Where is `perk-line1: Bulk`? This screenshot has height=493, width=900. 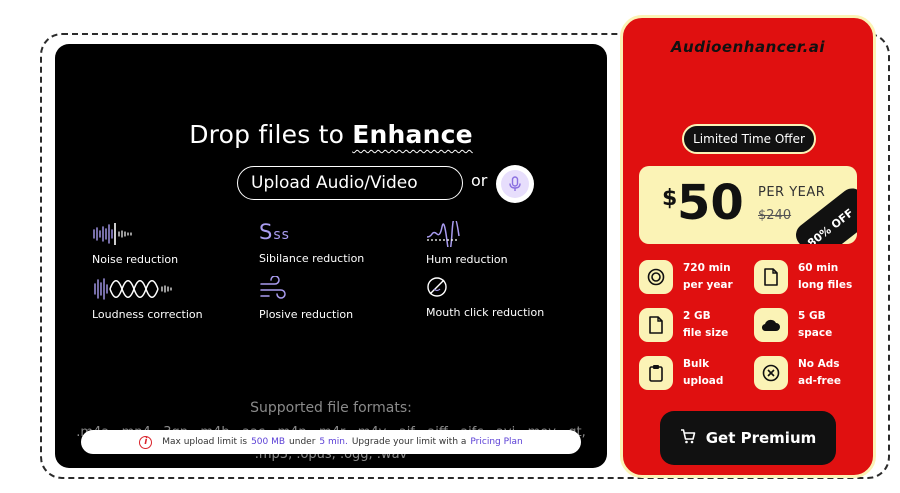 perk-line1: Bulk is located at coordinates (696, 364).